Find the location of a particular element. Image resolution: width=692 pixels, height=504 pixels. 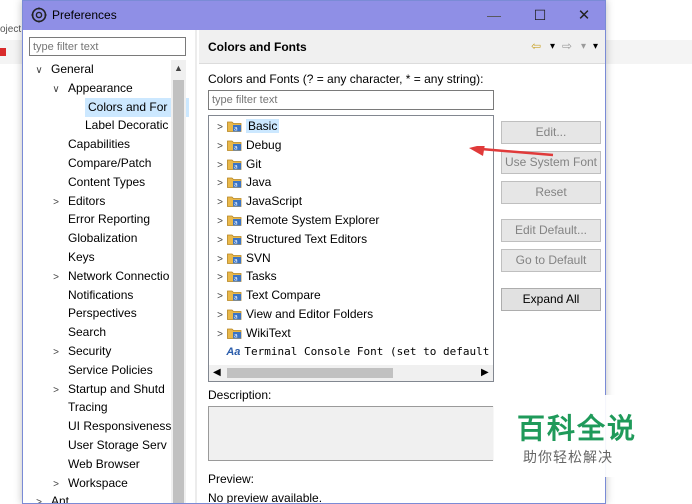

category-item: > a Structured Text Editors is located at coordinates (288, 239).